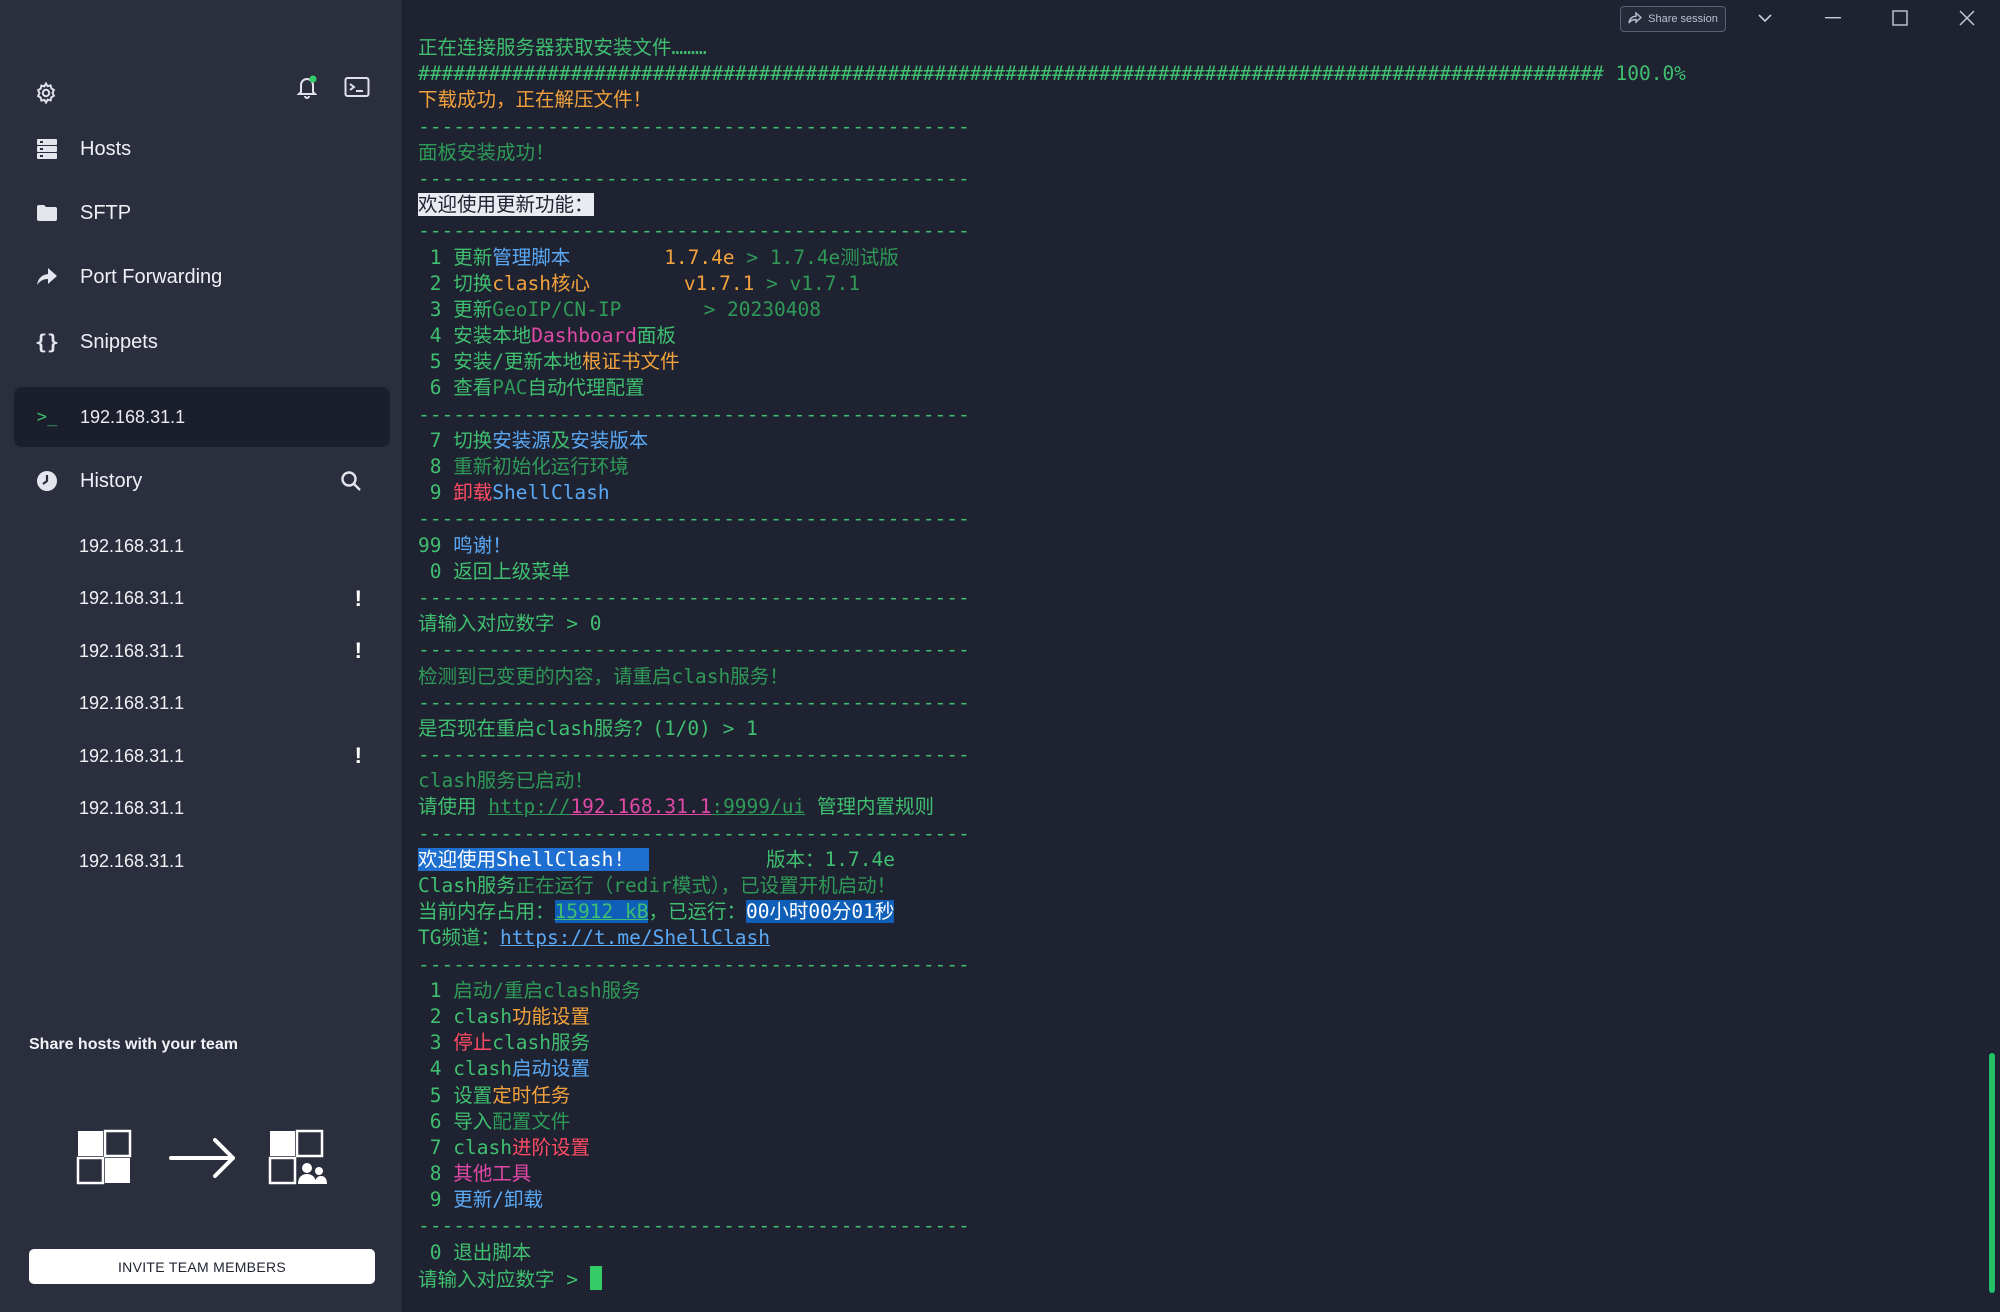  What do you see at coordinates (758, 807) in the screenshot?
I see `terminal-text: :9999/ui` at bounding box center [758, 807].